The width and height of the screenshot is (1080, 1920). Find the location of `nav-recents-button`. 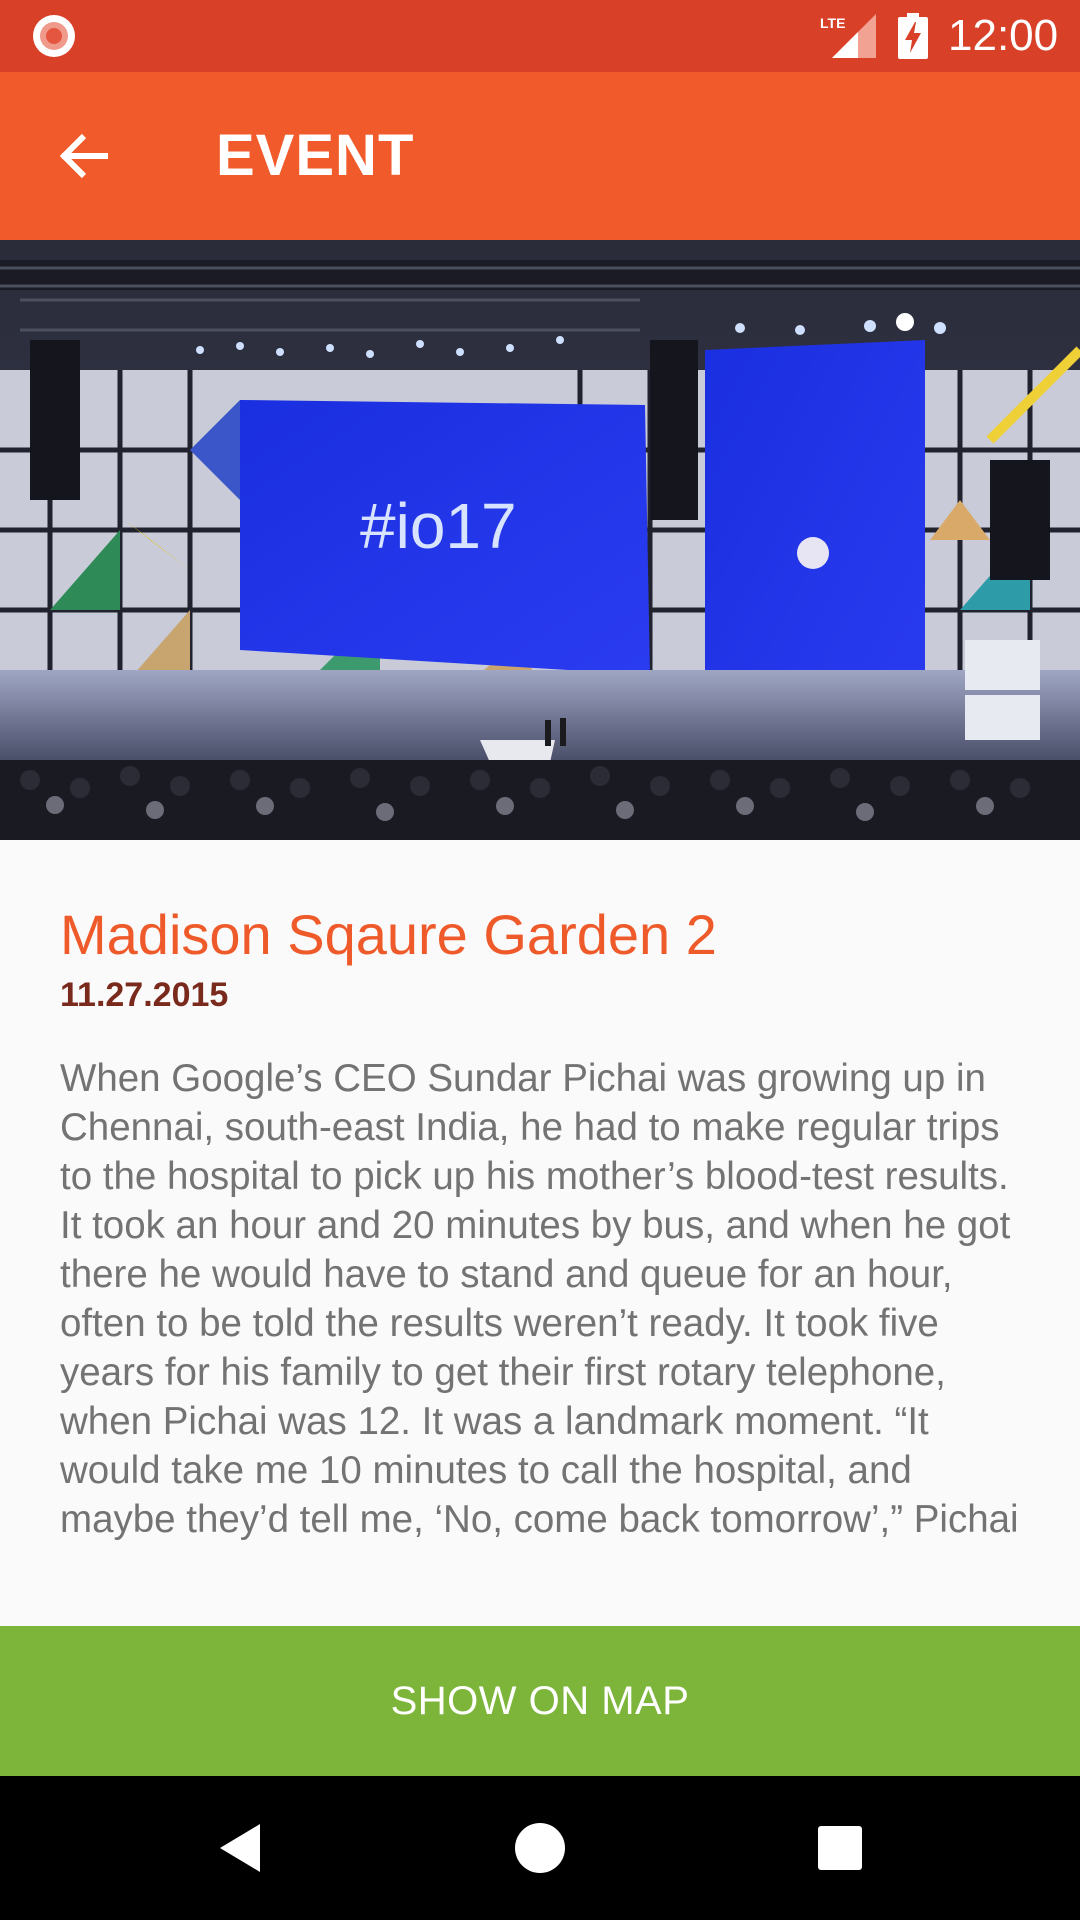

nav-recents-button is located at coordinates (840, 1848).